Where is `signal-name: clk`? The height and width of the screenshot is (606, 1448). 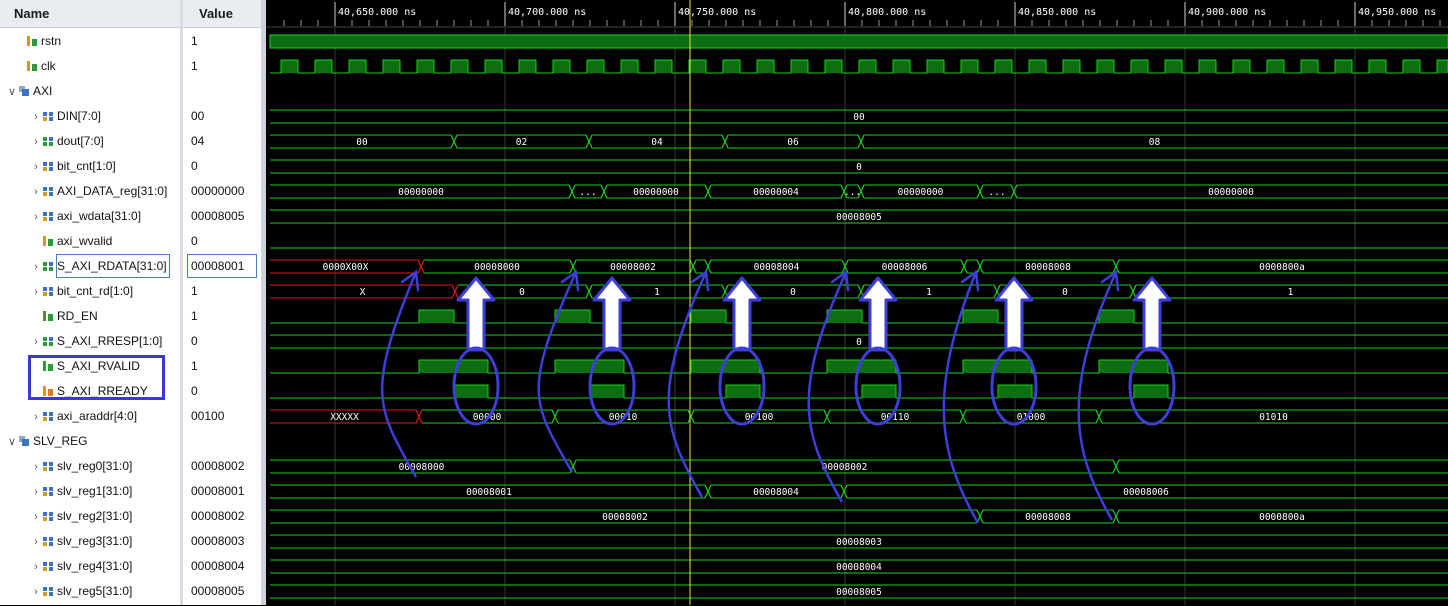
signal-name: clk is located at coordinates (48, 66).